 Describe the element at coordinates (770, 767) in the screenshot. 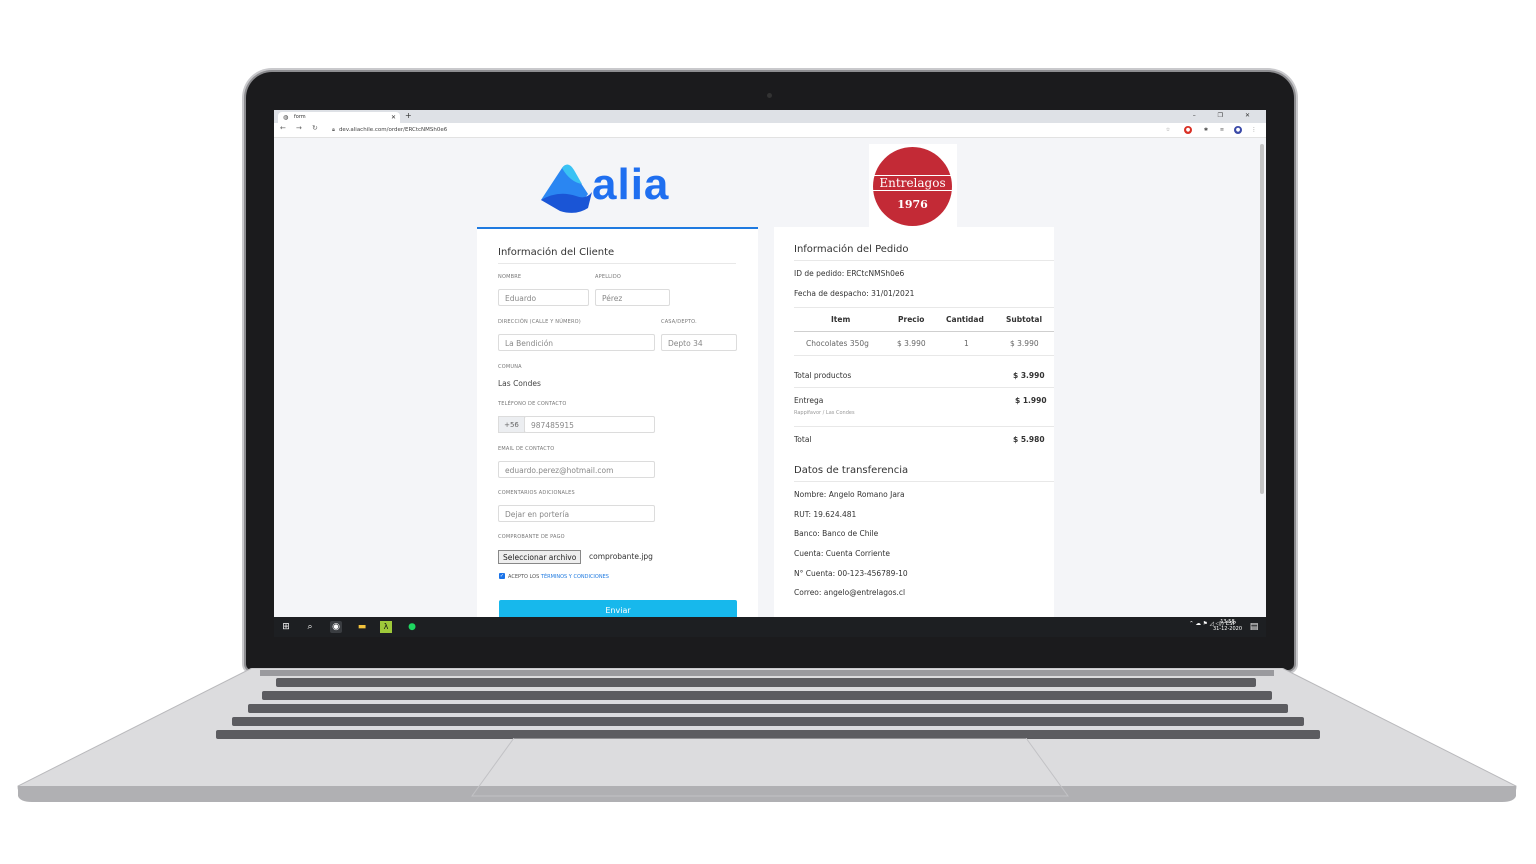

I see `trackpad` at that location.